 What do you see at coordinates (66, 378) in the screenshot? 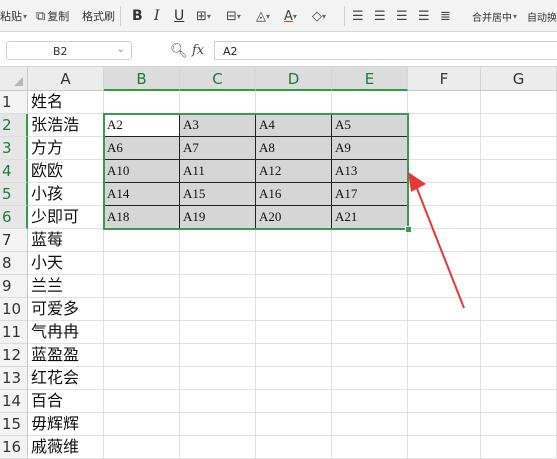
I see `cell-a13: 红花会` at bounding box center [66, 378].